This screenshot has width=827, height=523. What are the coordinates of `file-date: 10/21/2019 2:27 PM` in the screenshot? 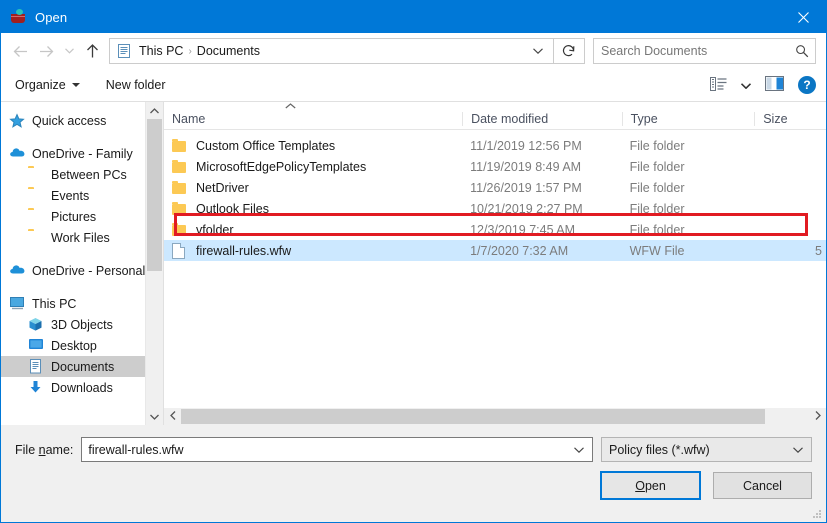 It's located at (526, 208).